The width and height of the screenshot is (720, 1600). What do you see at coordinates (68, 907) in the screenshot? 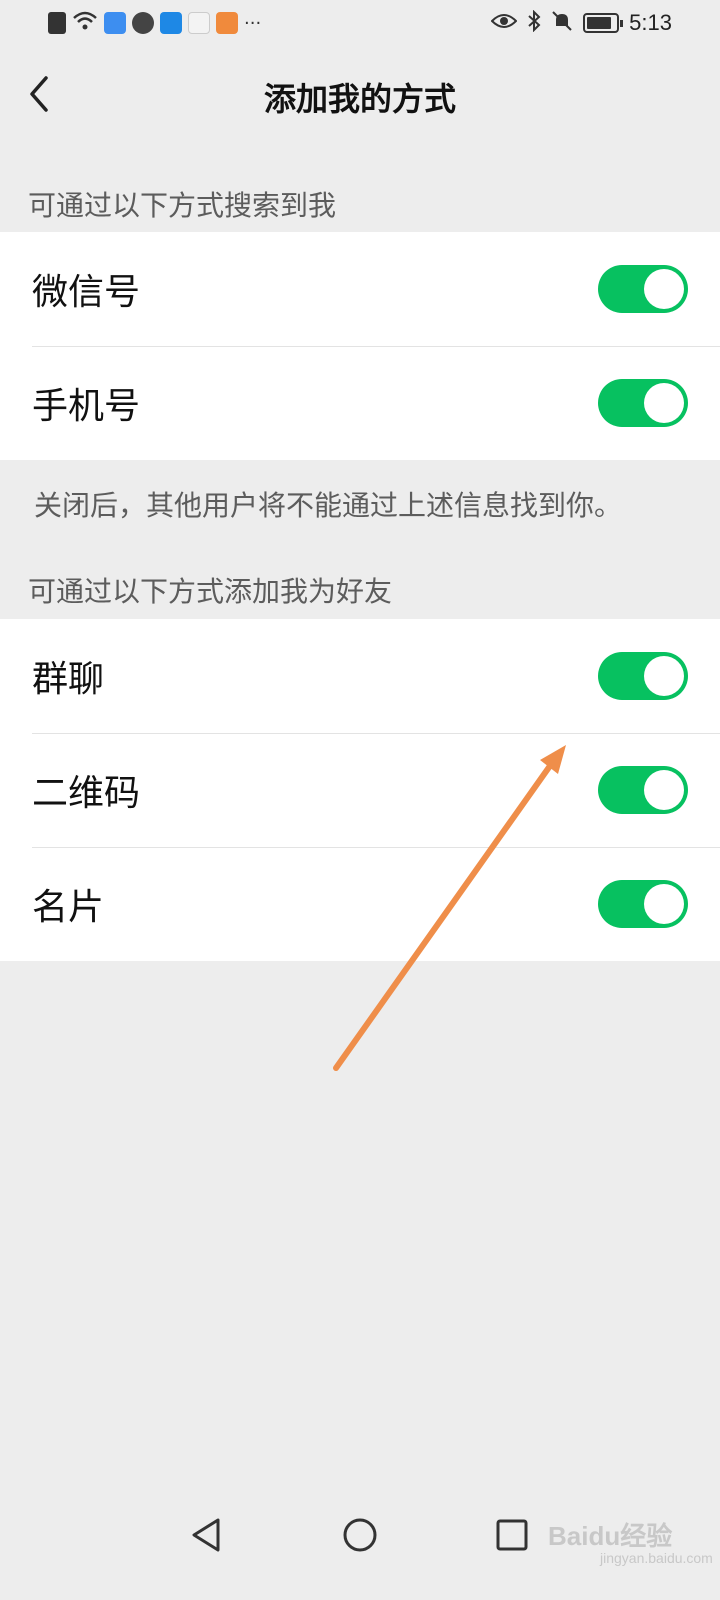
I see `business-card-label: 名片` at bounding box center [68, 907].